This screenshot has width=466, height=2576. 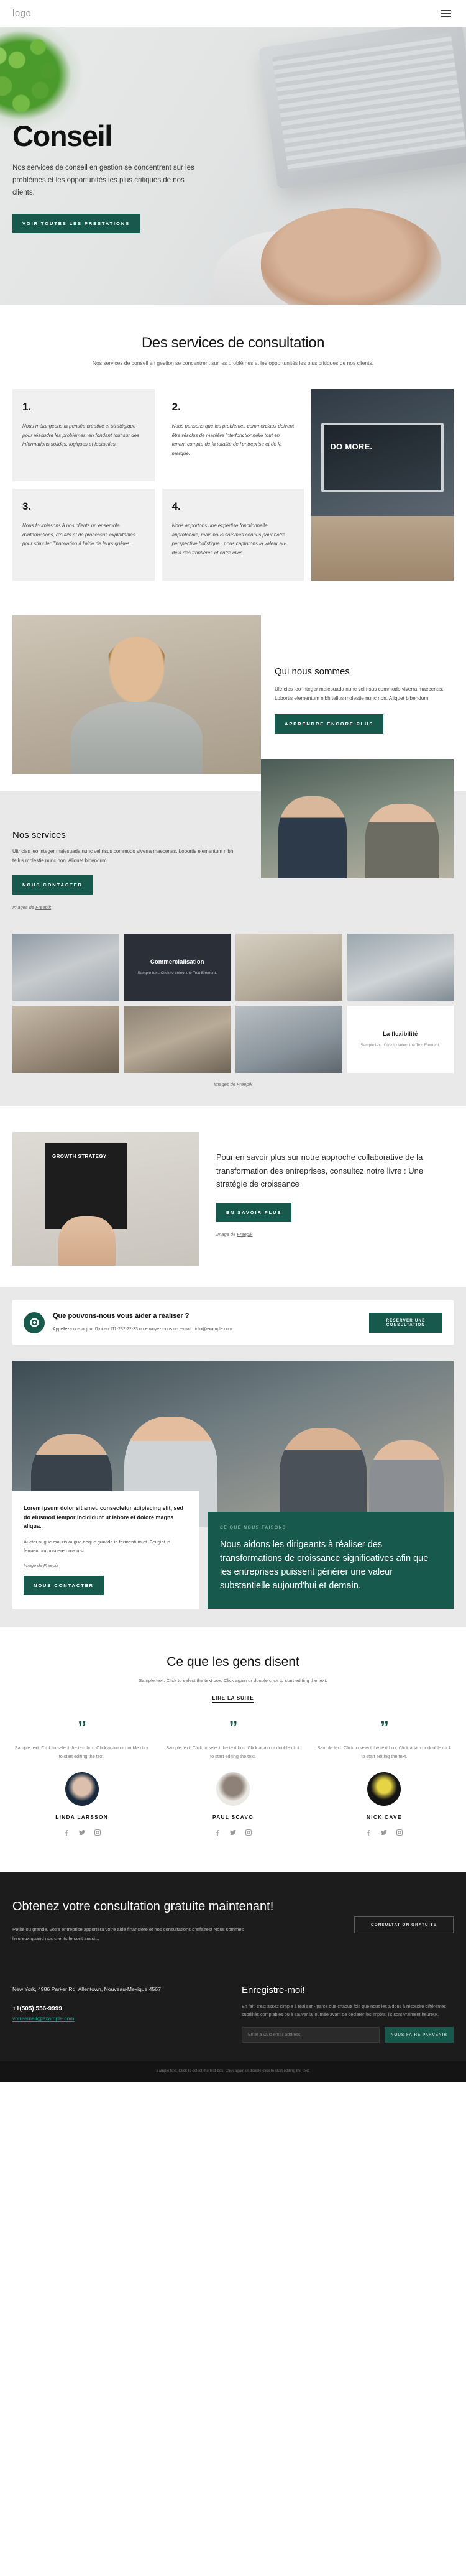 What do you see at coordinates (34, 1322) in the screenshot?
I see `lifebuoy-icon` at bounding box center [34, 1322].